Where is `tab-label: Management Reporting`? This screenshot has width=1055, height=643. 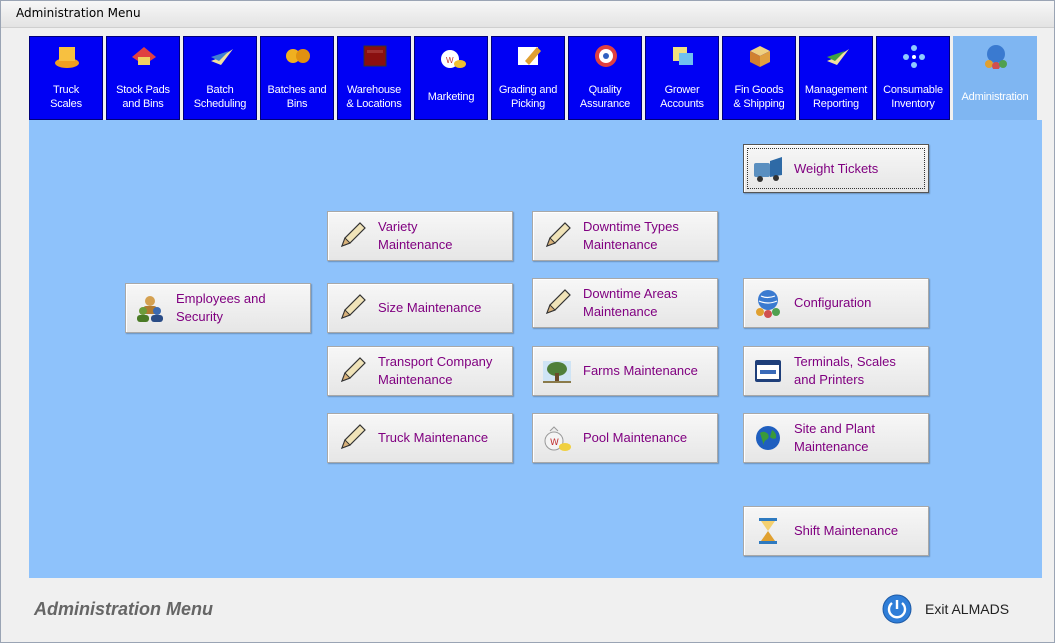
tab-label: Management Reporting is located at coordinates (836, 97).